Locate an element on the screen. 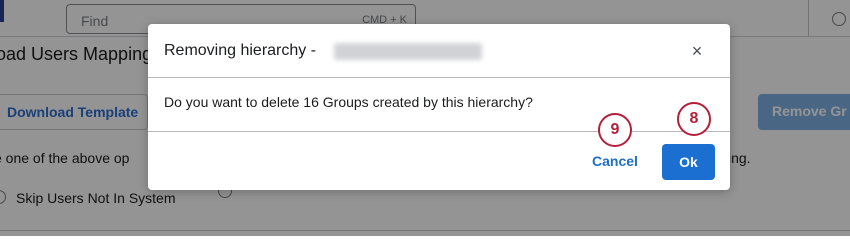 This screenshot has height=240, width=850. dialog-header-divider is located at coordinates (439, 77).